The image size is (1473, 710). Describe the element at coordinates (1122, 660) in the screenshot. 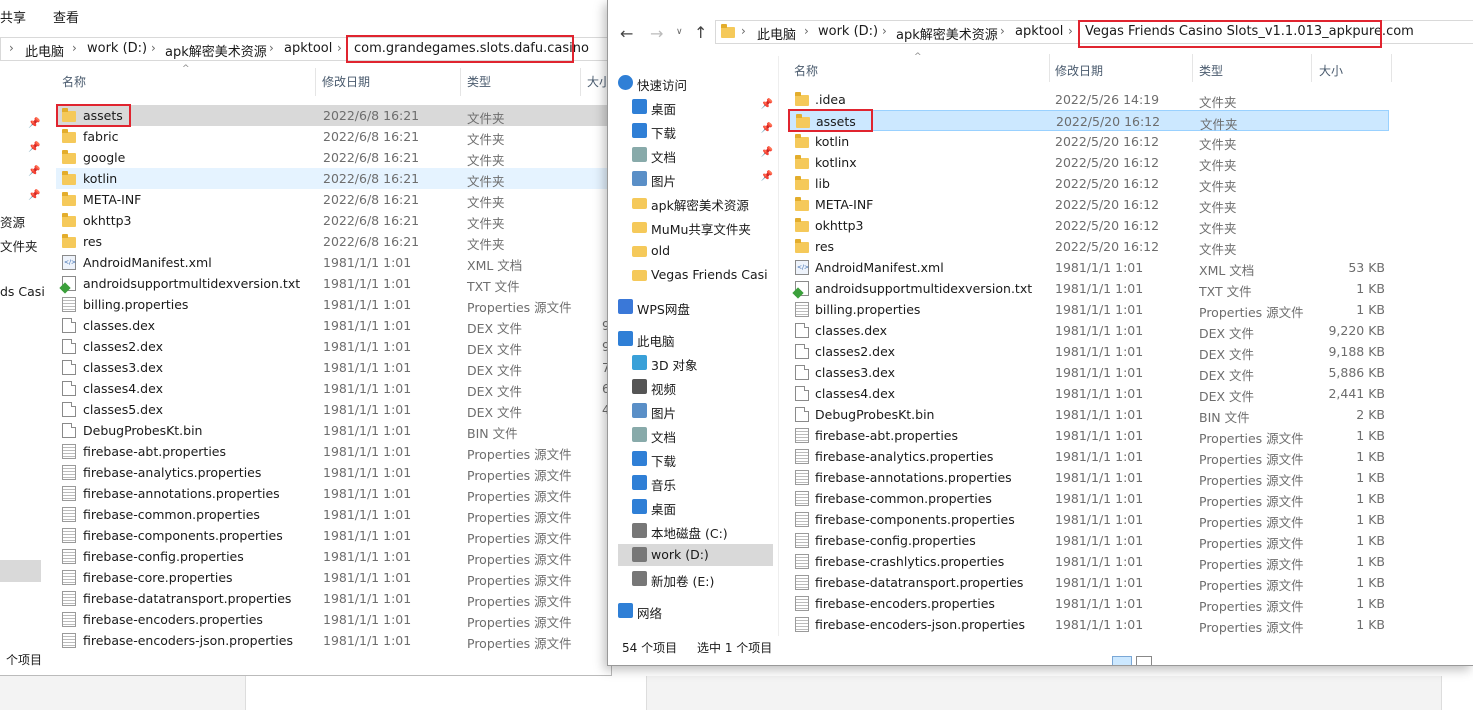

I see `details-view-icon` at that location.